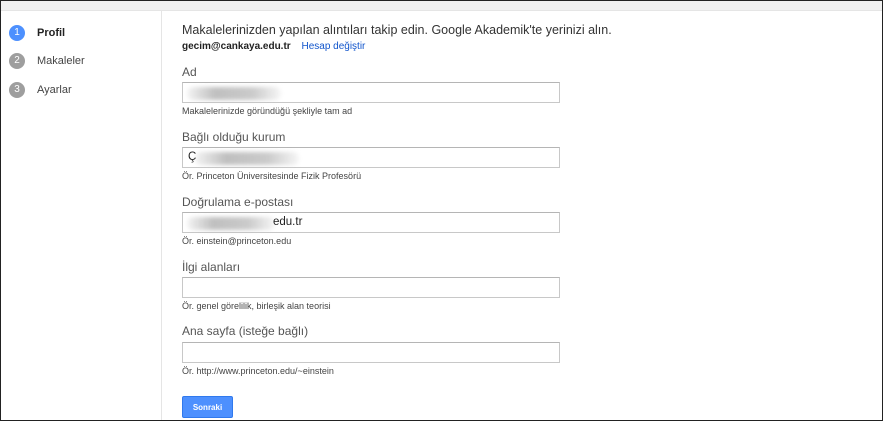 The image size is (883, 421). Describe the element at coordinates (234, 93) in the screenshot. I see `redacted-name` at that location.